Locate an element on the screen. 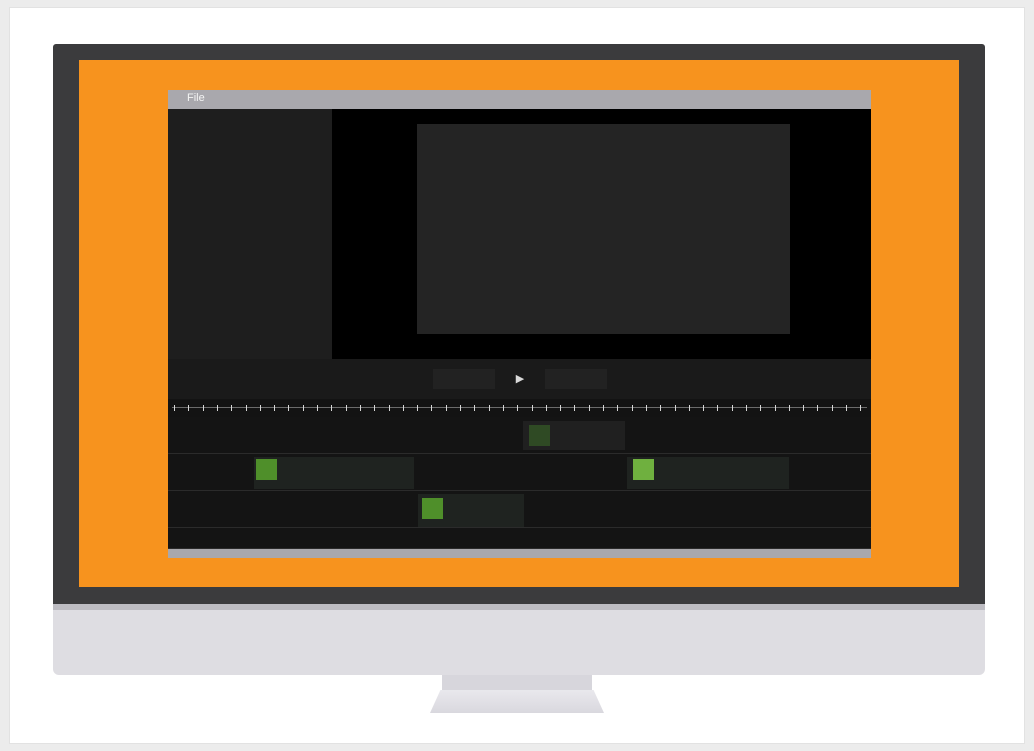 This screenshot has width=1034, height=751. transport-controls: ▶ is located at coordinates (519, 379).